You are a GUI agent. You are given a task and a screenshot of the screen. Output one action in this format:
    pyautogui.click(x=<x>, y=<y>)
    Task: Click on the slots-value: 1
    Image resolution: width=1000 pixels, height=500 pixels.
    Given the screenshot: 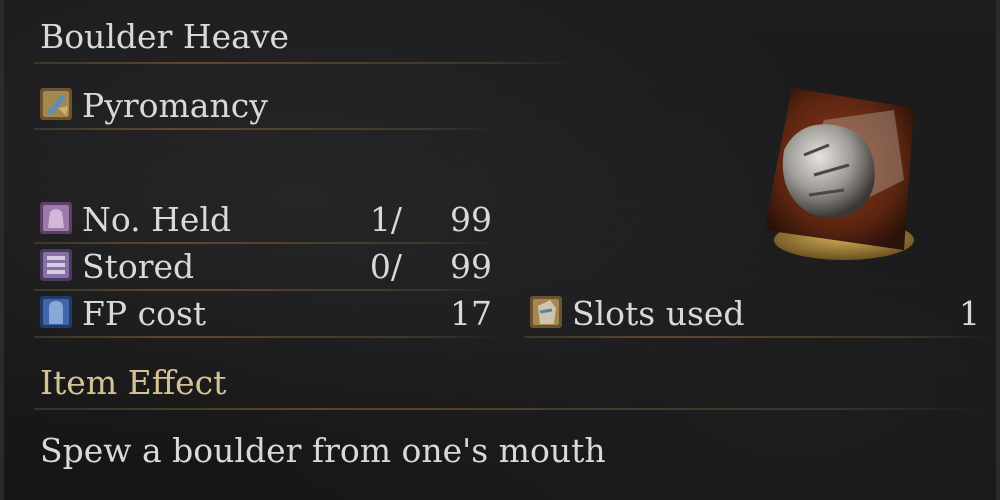 What is the action you would take?
    pyautogui.click(x=969, y=313)
    